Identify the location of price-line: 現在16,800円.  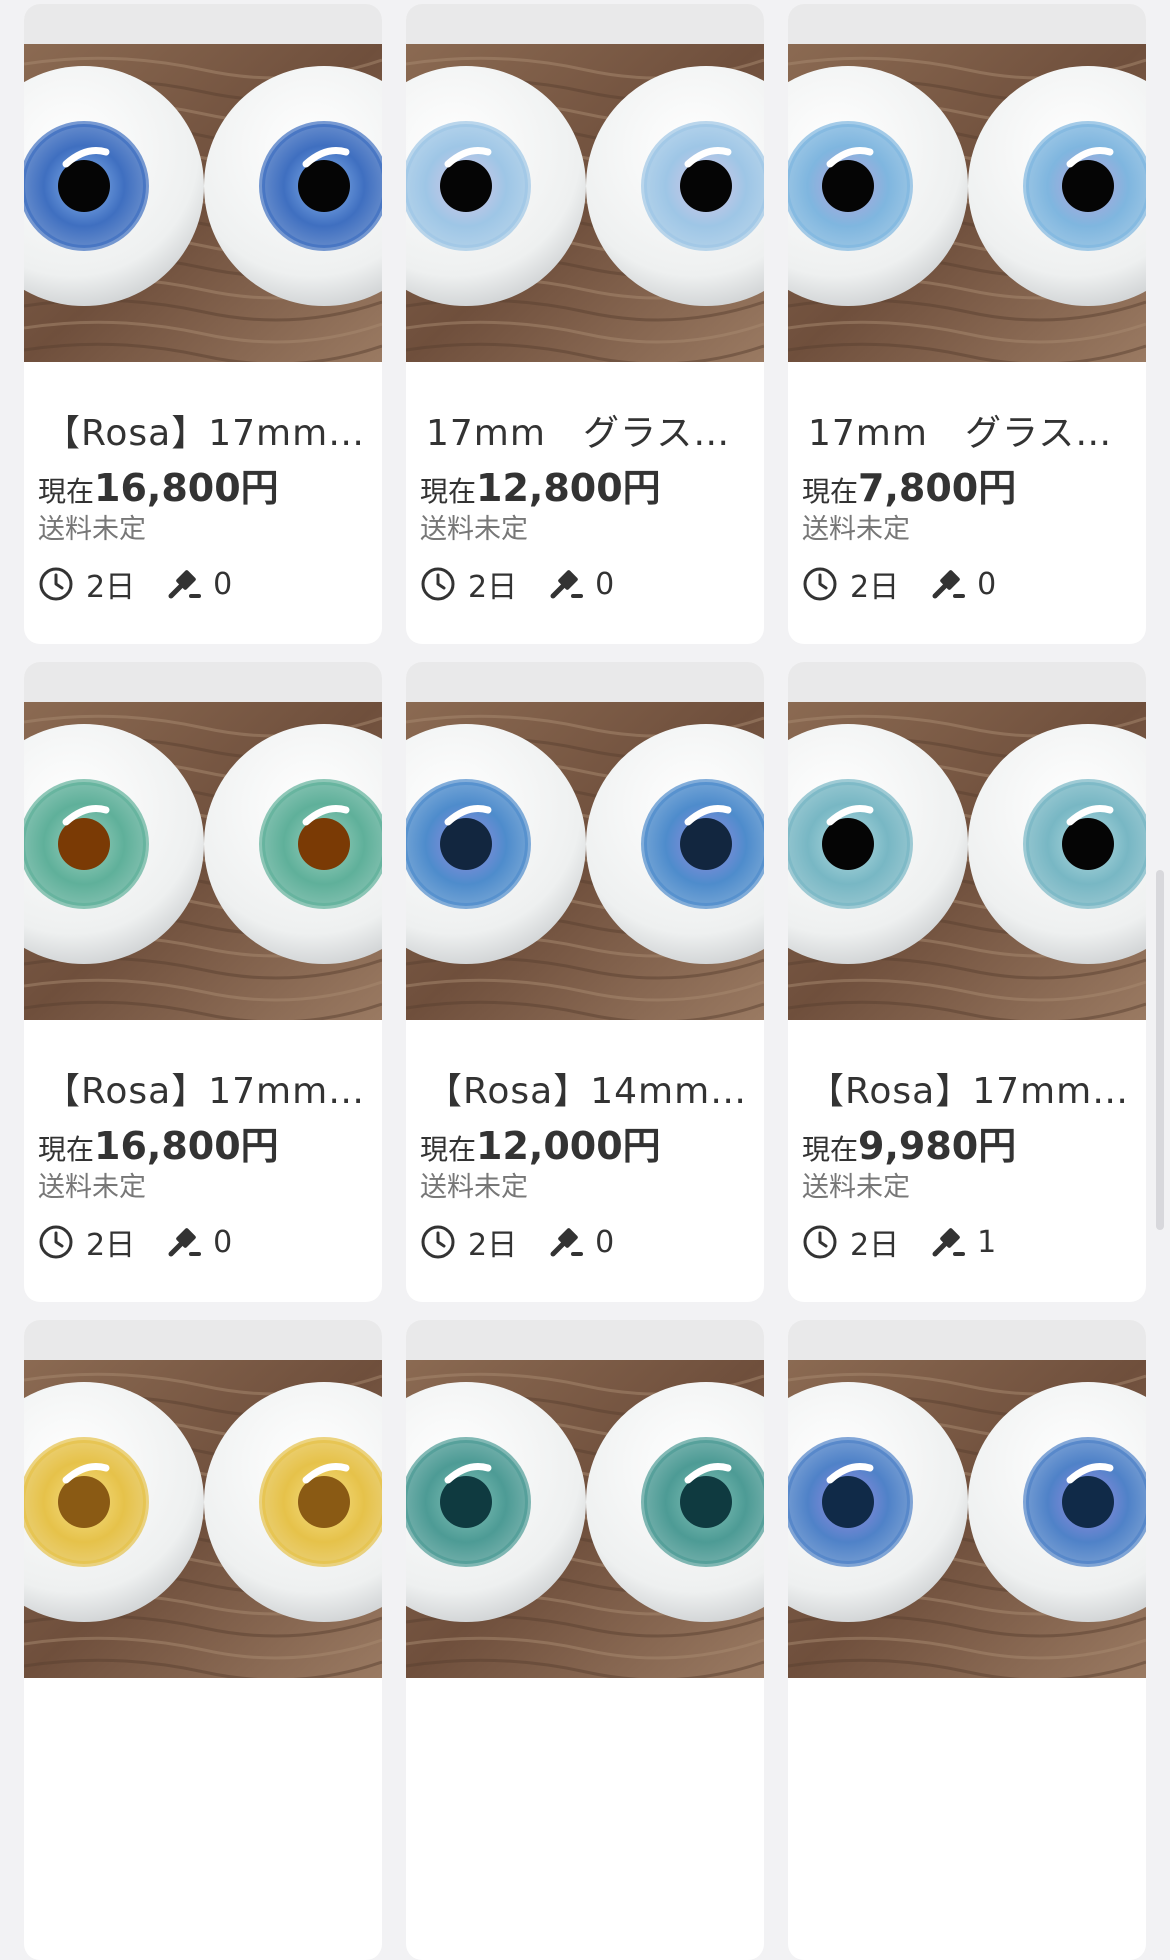
(203, 1146).